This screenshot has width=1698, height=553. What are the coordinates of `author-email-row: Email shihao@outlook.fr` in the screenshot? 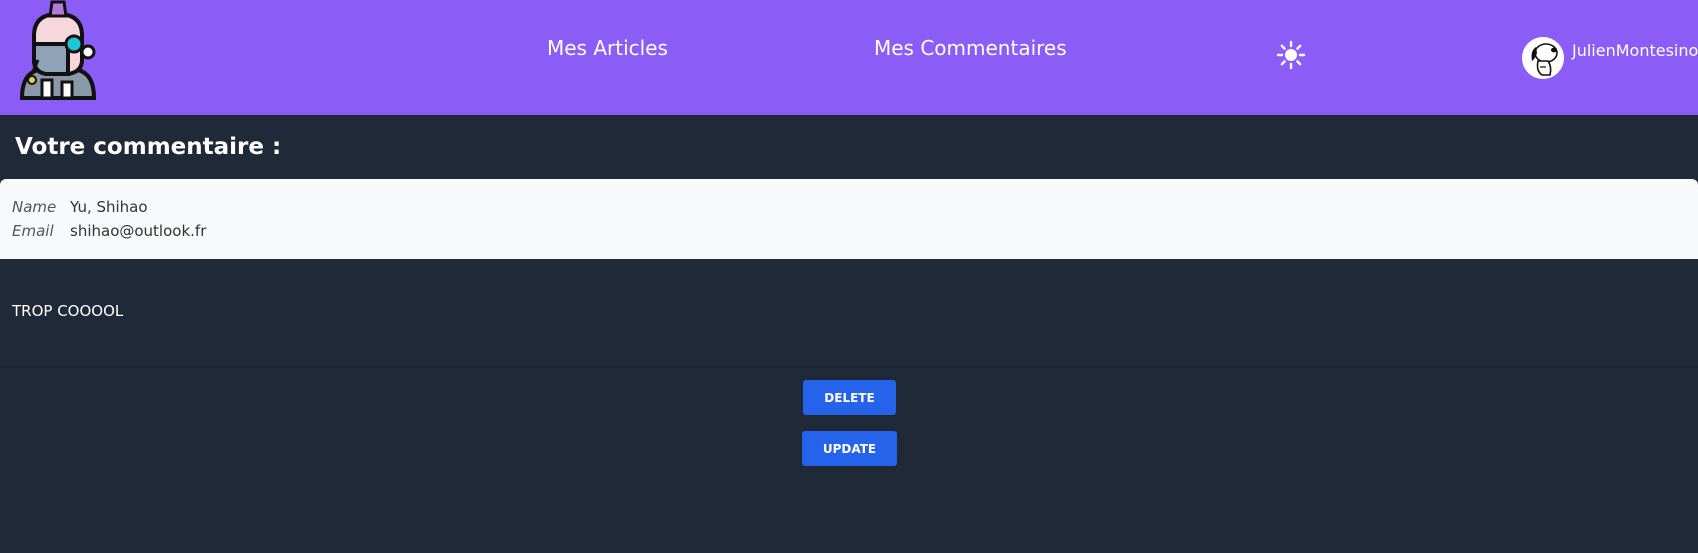 It's located at (109, 231).